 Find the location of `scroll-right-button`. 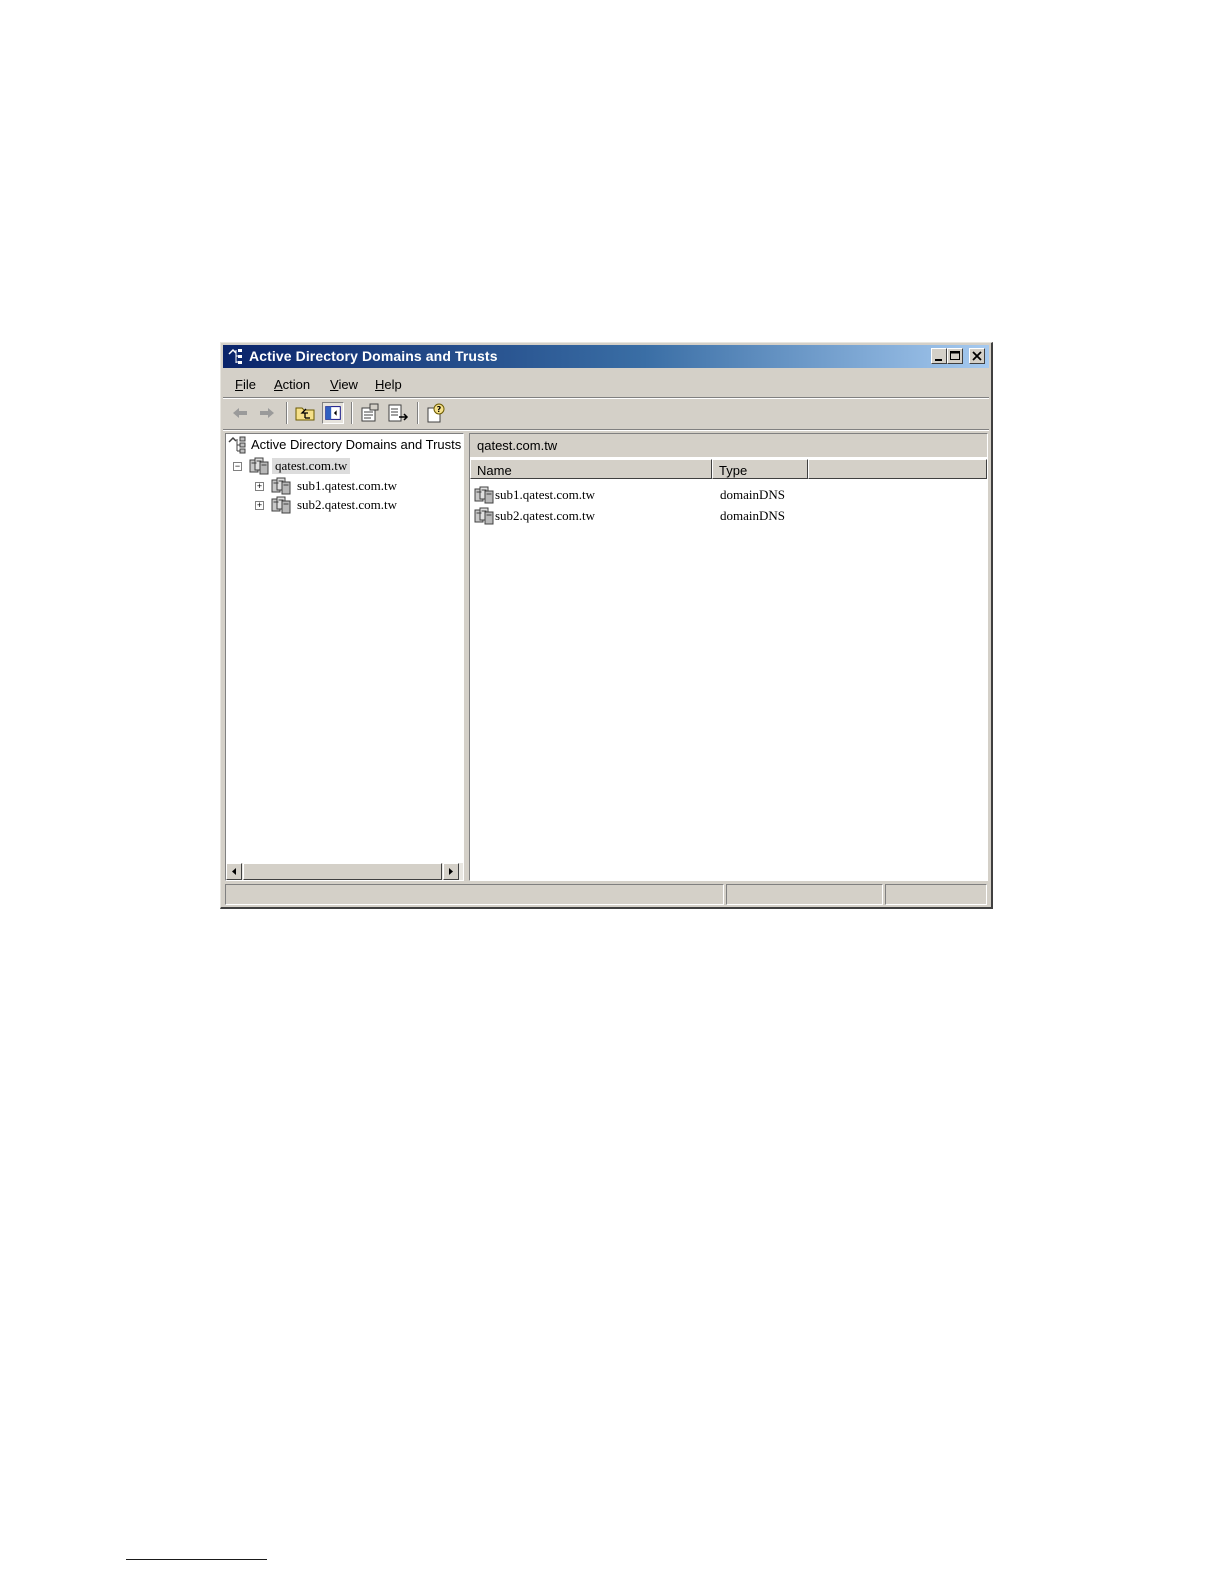

scroll-right-button is located at coordinates (451, 871).